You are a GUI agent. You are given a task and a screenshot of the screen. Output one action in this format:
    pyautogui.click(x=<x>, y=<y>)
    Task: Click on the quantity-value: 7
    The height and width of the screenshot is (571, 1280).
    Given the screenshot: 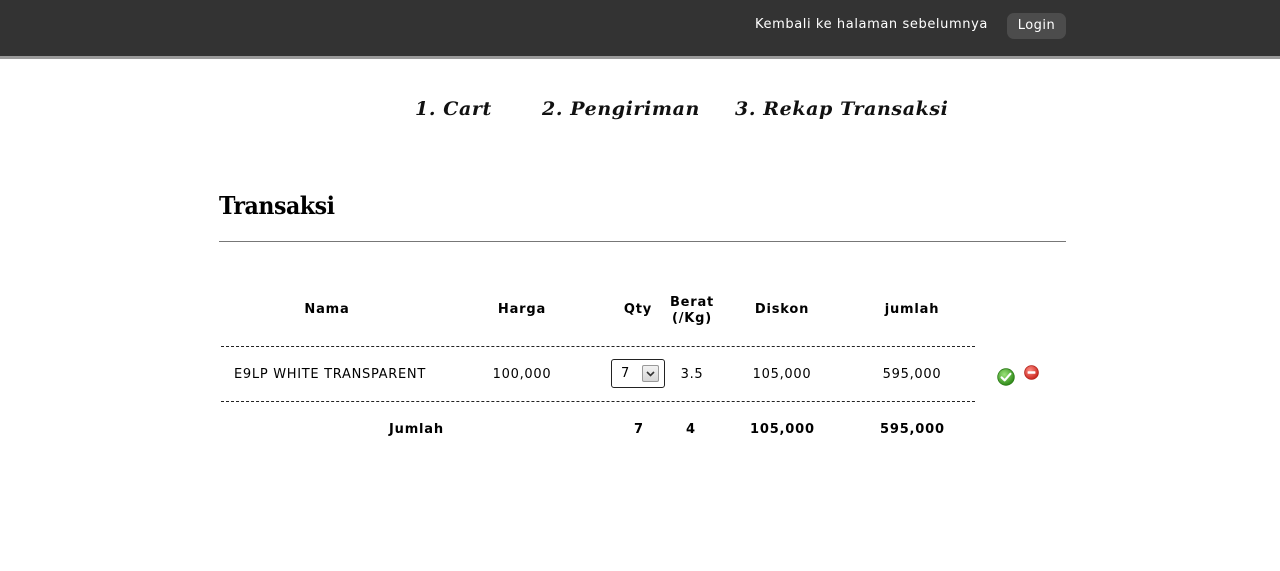 What is the action you would take?
    pyautogui.click(x=625, y=373)
    